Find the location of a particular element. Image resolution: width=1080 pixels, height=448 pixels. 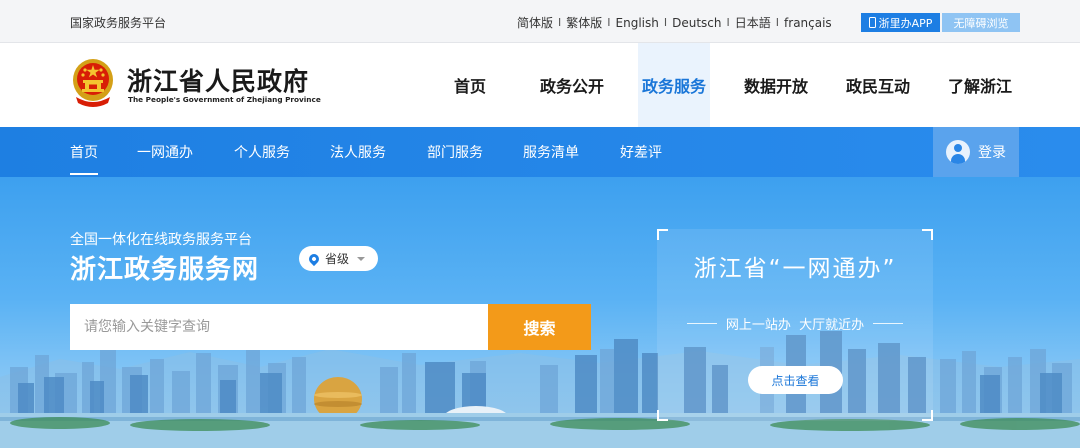

region-selector: 省级 is located at coordinates (338, 258).